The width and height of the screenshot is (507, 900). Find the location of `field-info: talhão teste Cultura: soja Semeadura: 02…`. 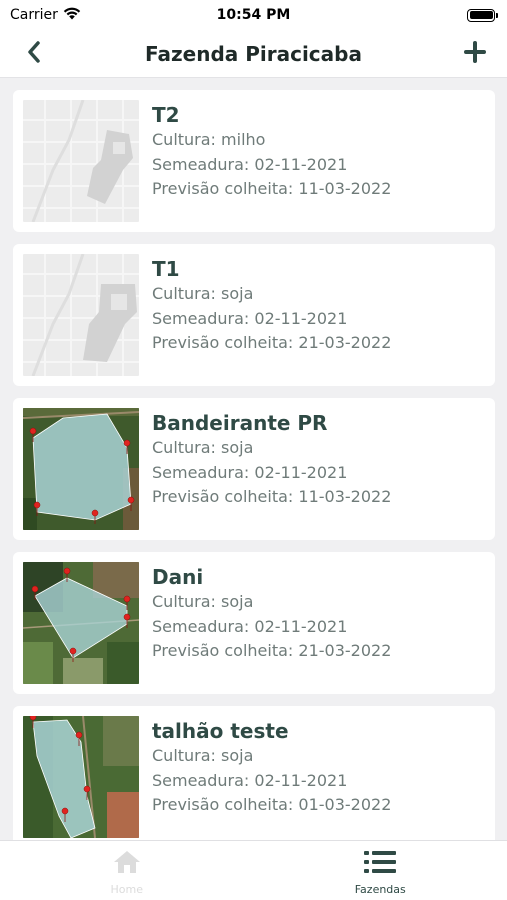

field-info: talhão teste Cultura: soja Semeadura: 02… is located at coordinates (271, 767).